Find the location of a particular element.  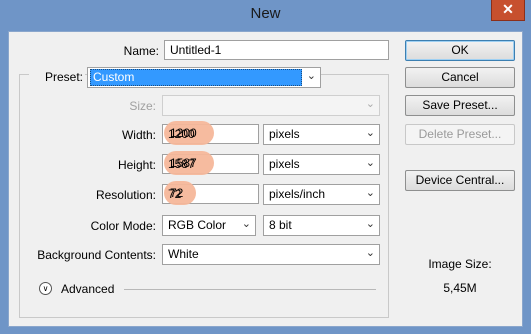

background-contents-select: White ⌄ is located at coordinates (271, 254).